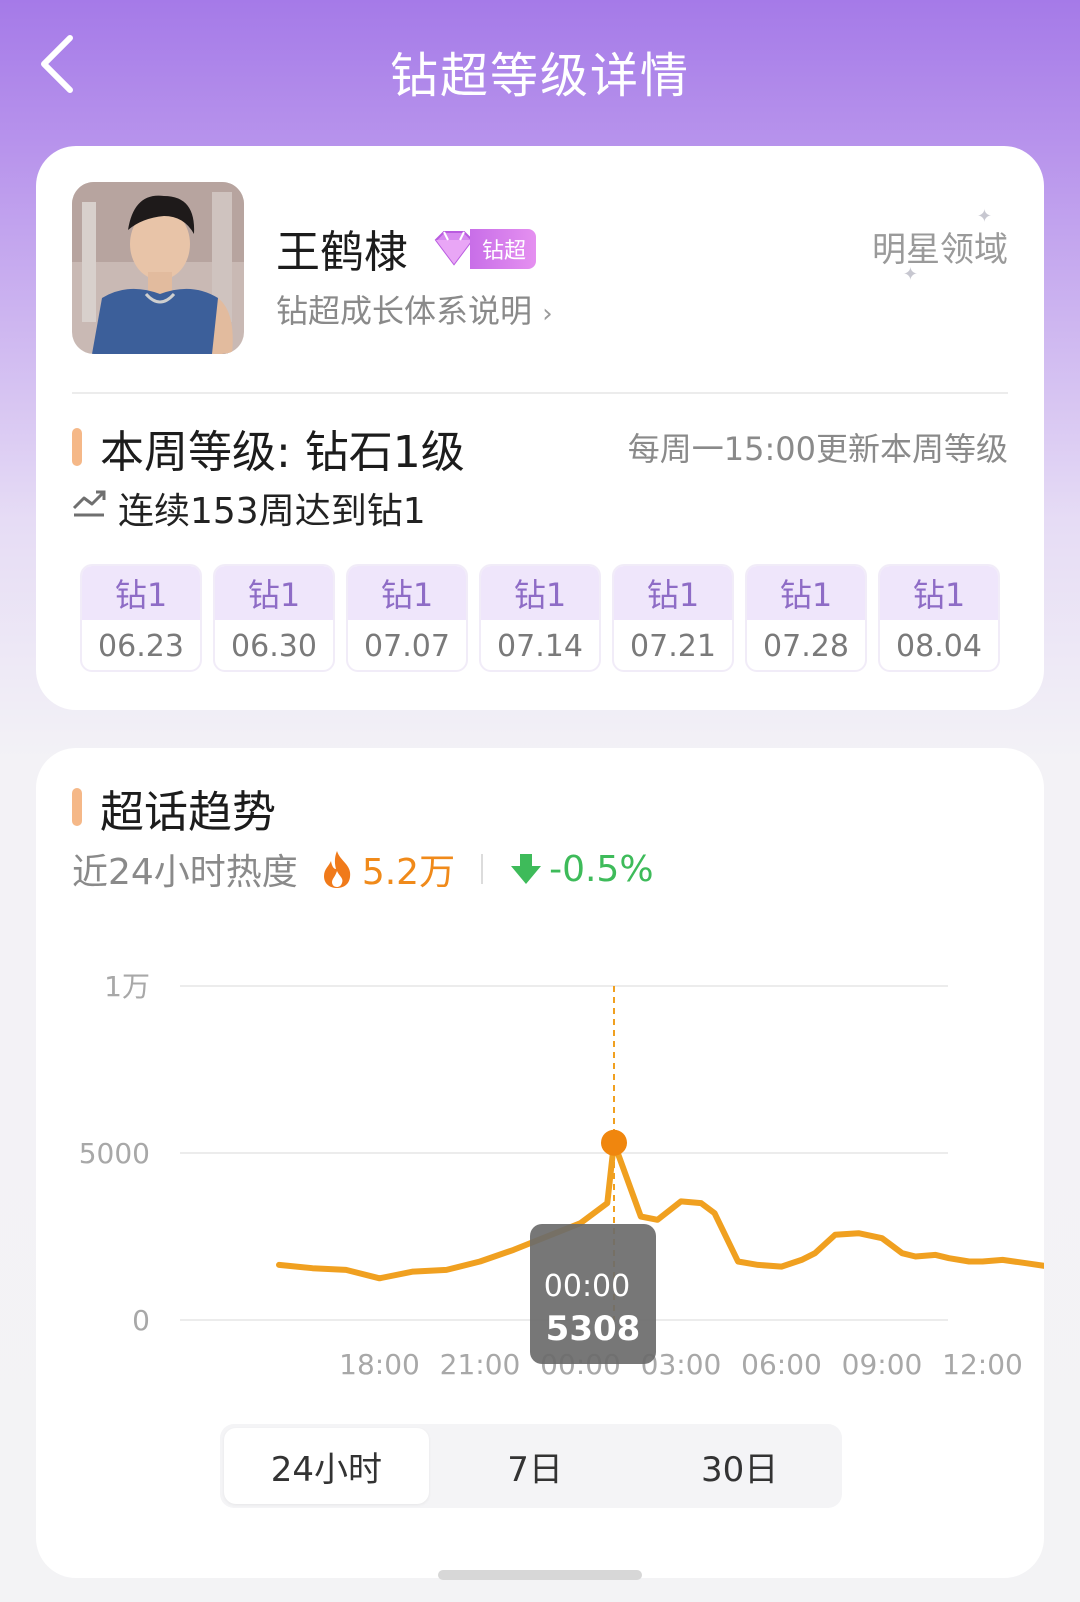  Describe the element at coordinates (342, 252) in the screenshot. I see `star-name: 王鹤棣` at that location.